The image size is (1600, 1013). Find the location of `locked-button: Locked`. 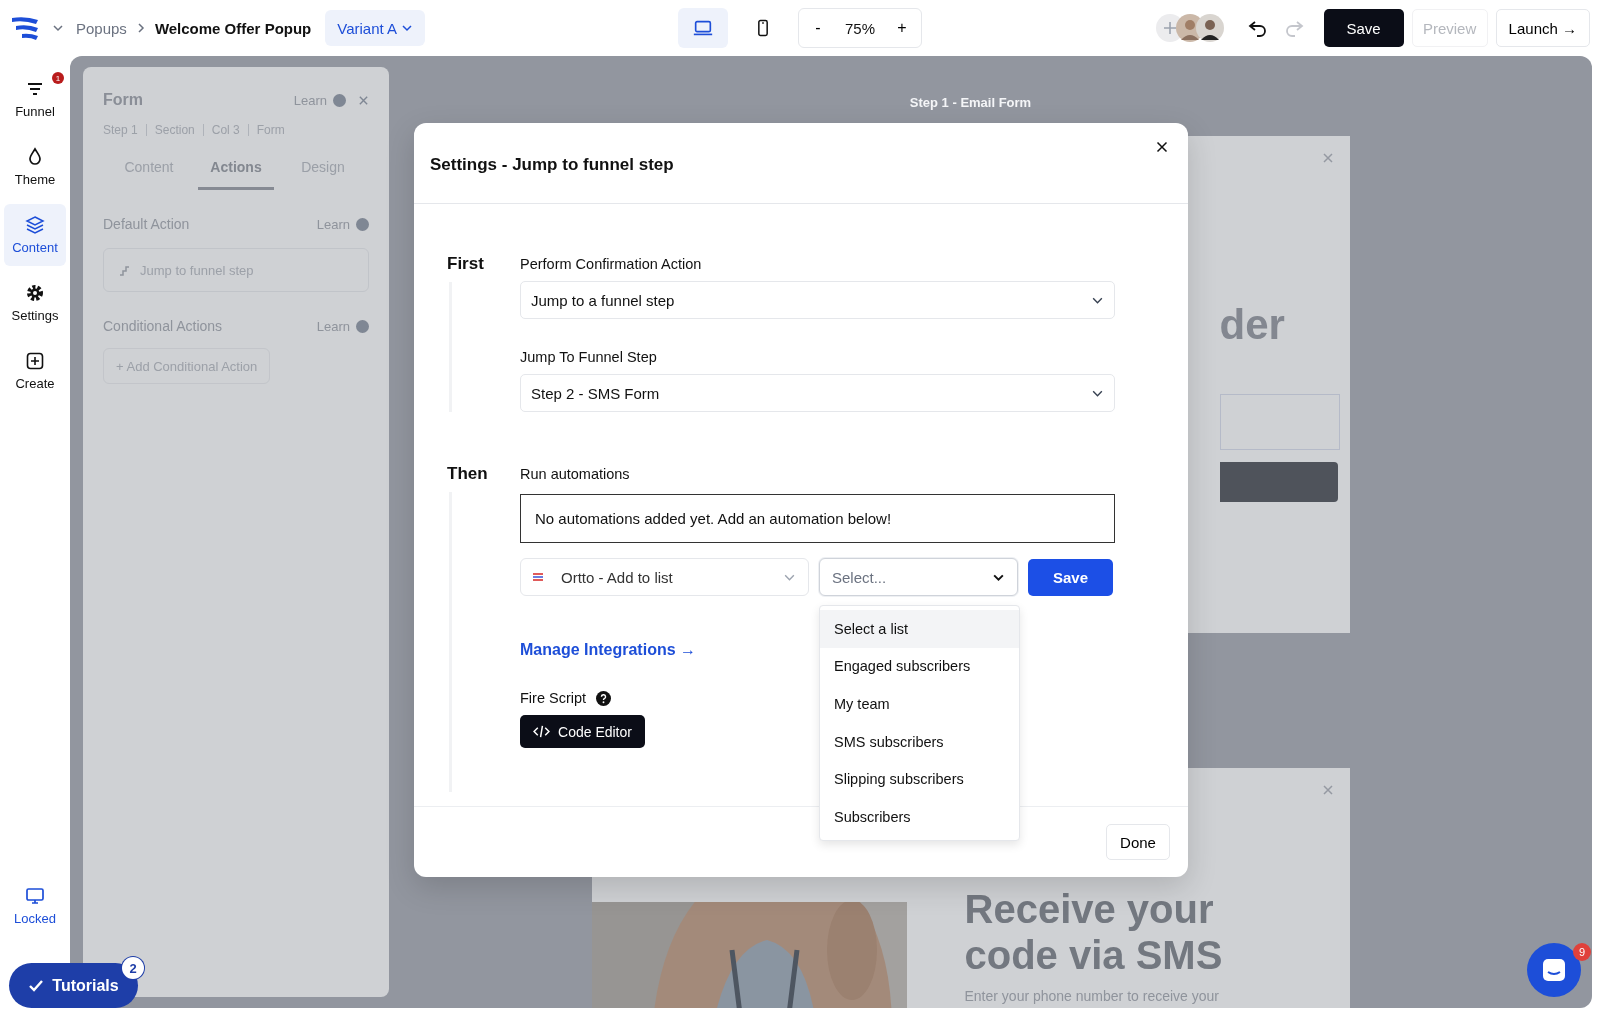

locked-button: Locked is located at coordinates (35, 906).